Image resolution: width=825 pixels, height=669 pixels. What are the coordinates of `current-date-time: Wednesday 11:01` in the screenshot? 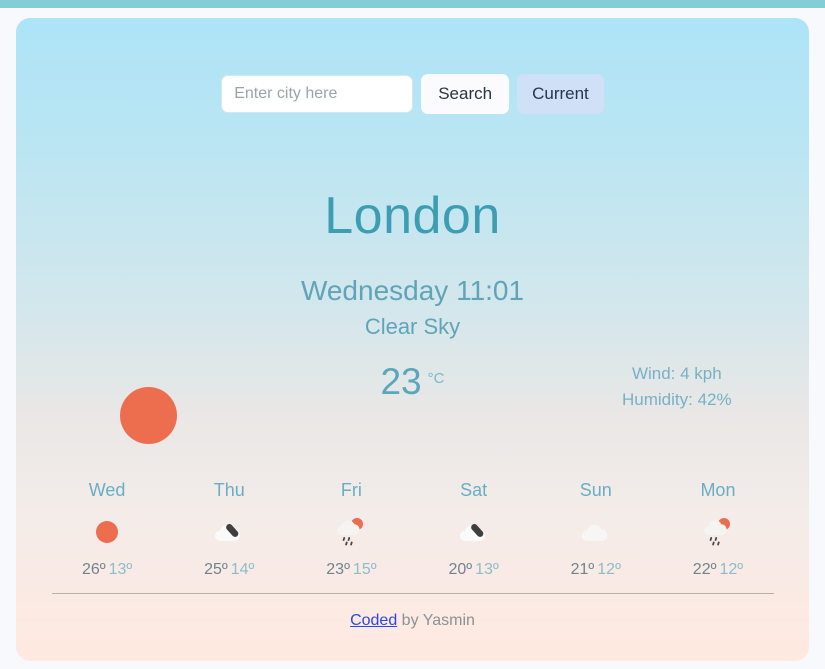 It's located at (412, 290).